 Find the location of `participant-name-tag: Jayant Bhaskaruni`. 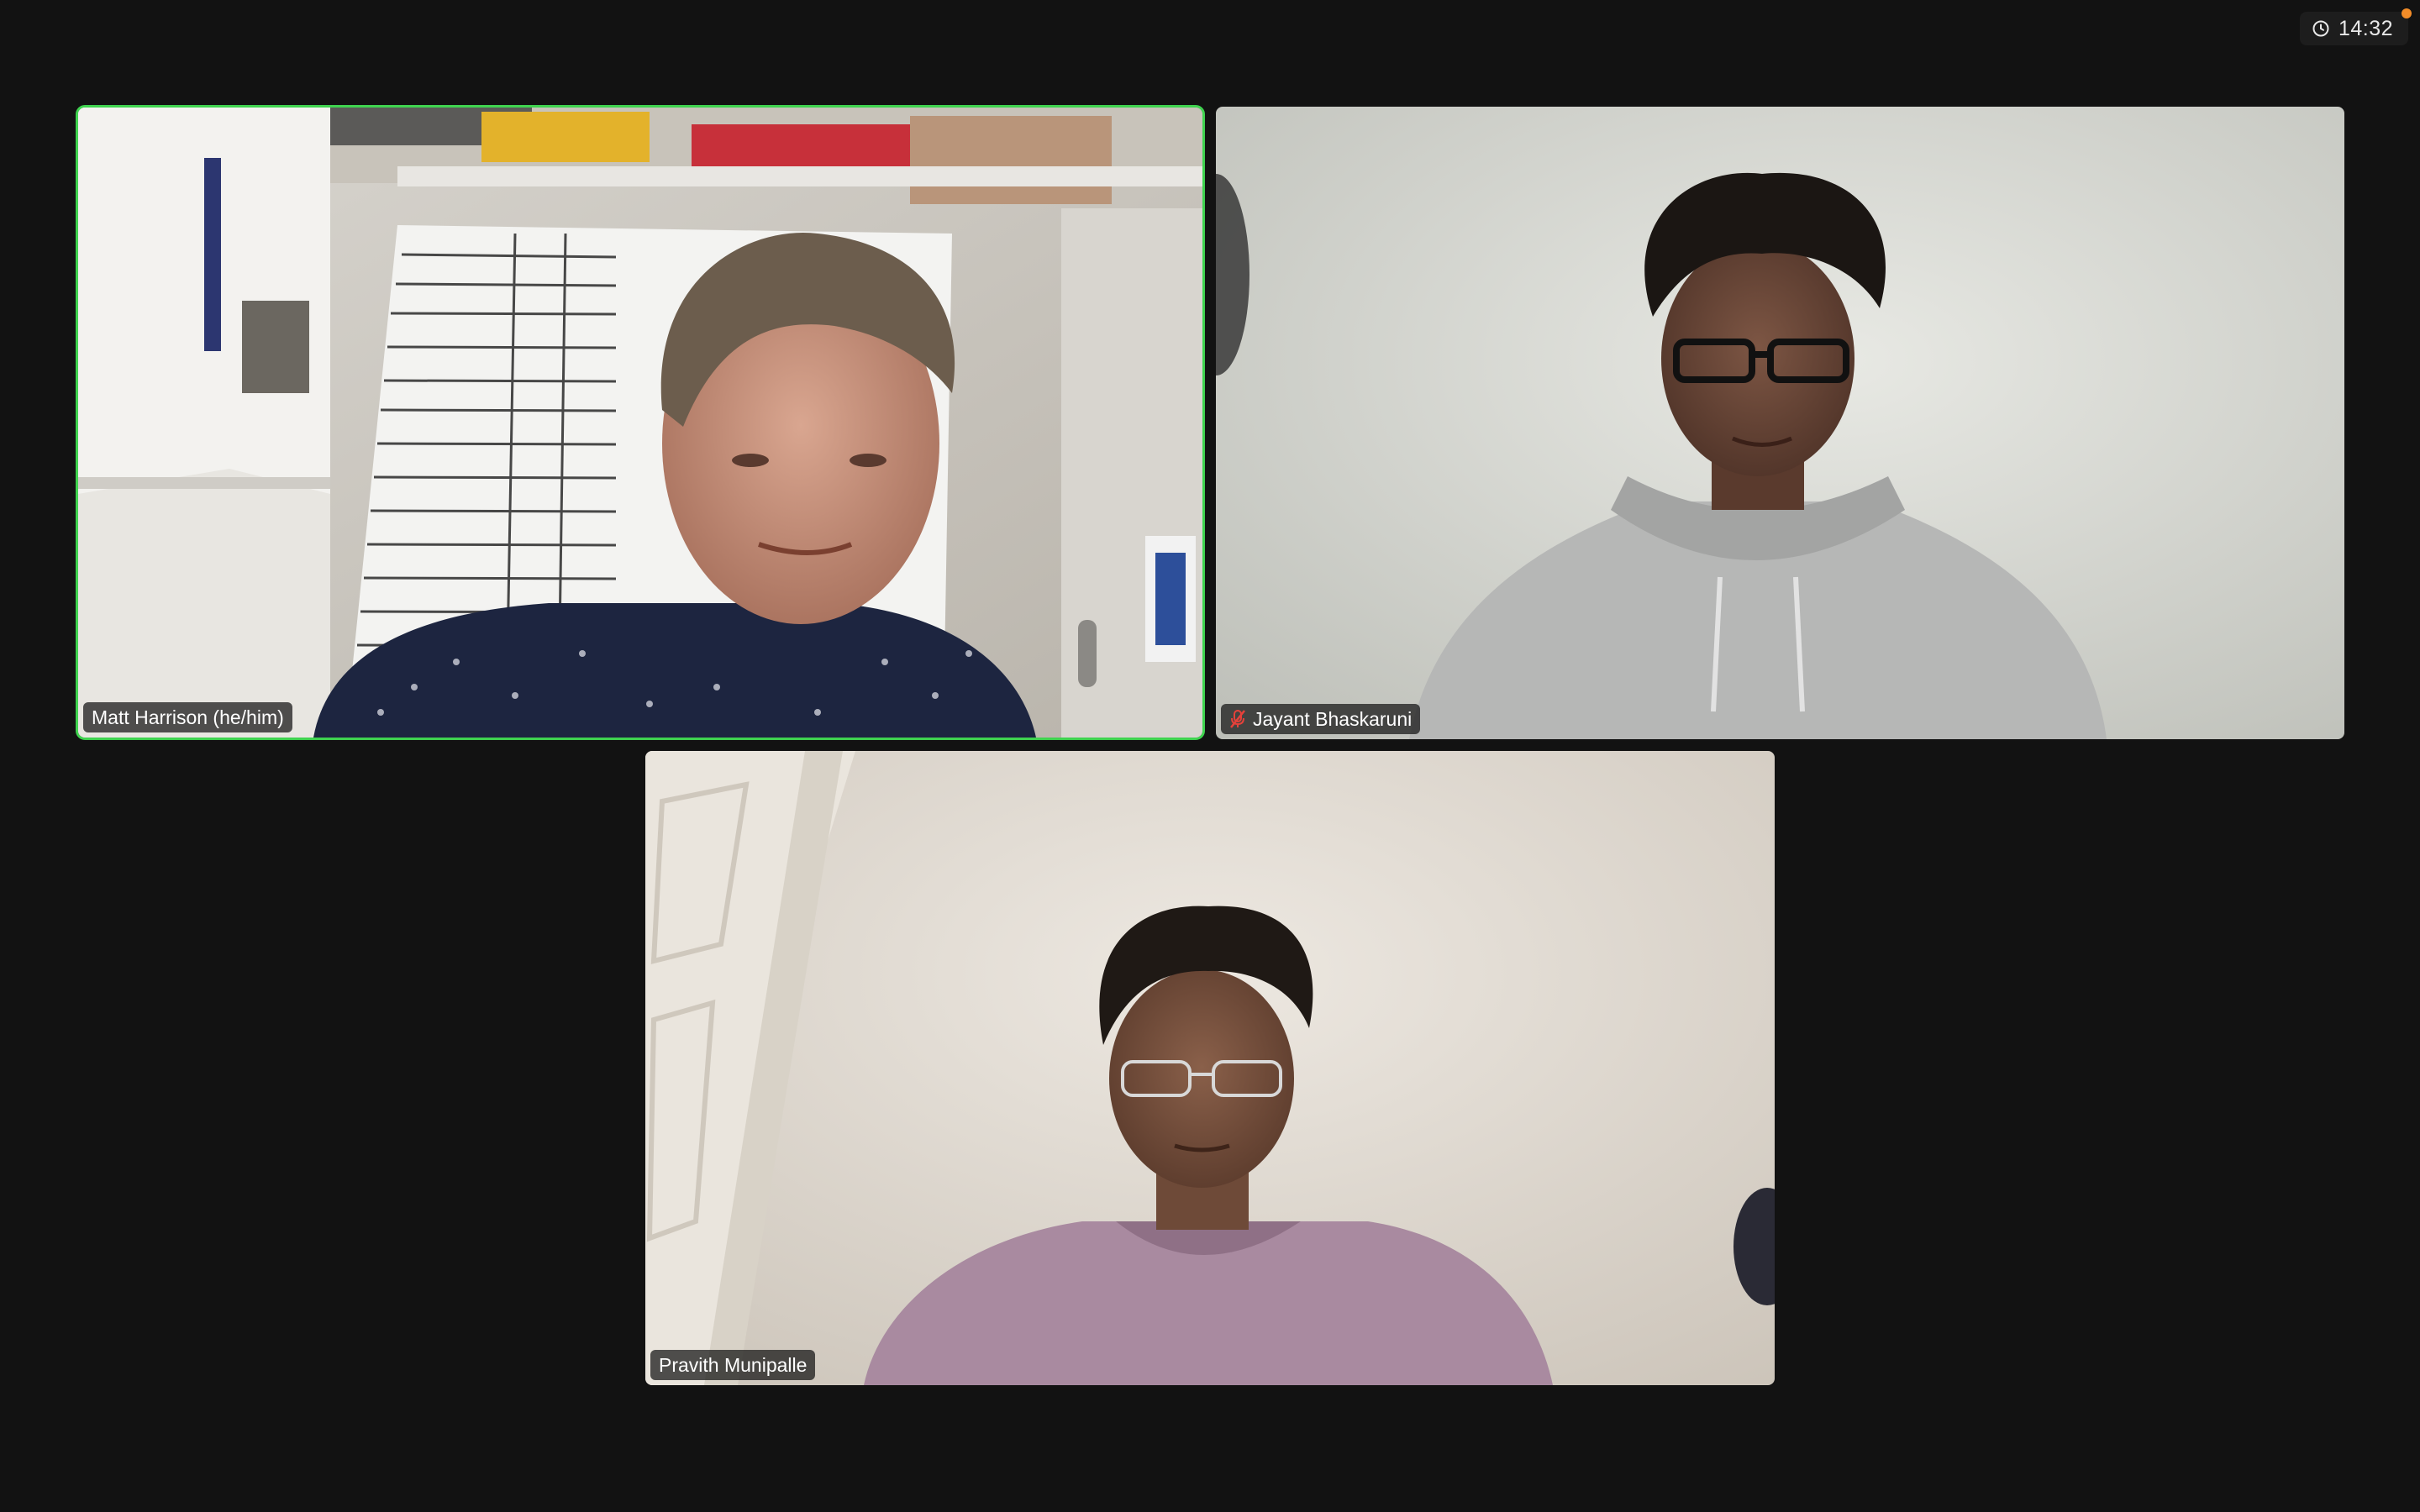

participant-name-tag: Jayant Bhaskaruni is located at coordinates (1321, 719).